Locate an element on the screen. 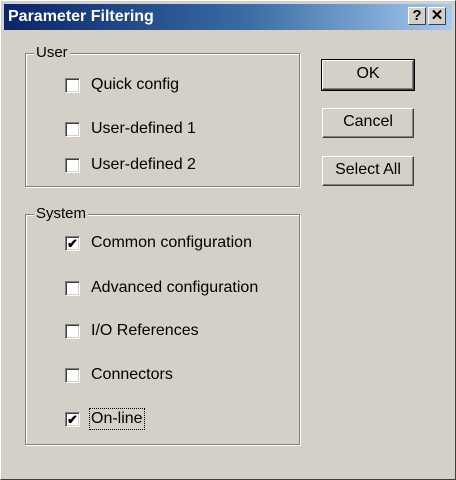 The image size is (456, 480). title-bar: Parameter Filtering ? ✕ is located at coordinates (228, 17).